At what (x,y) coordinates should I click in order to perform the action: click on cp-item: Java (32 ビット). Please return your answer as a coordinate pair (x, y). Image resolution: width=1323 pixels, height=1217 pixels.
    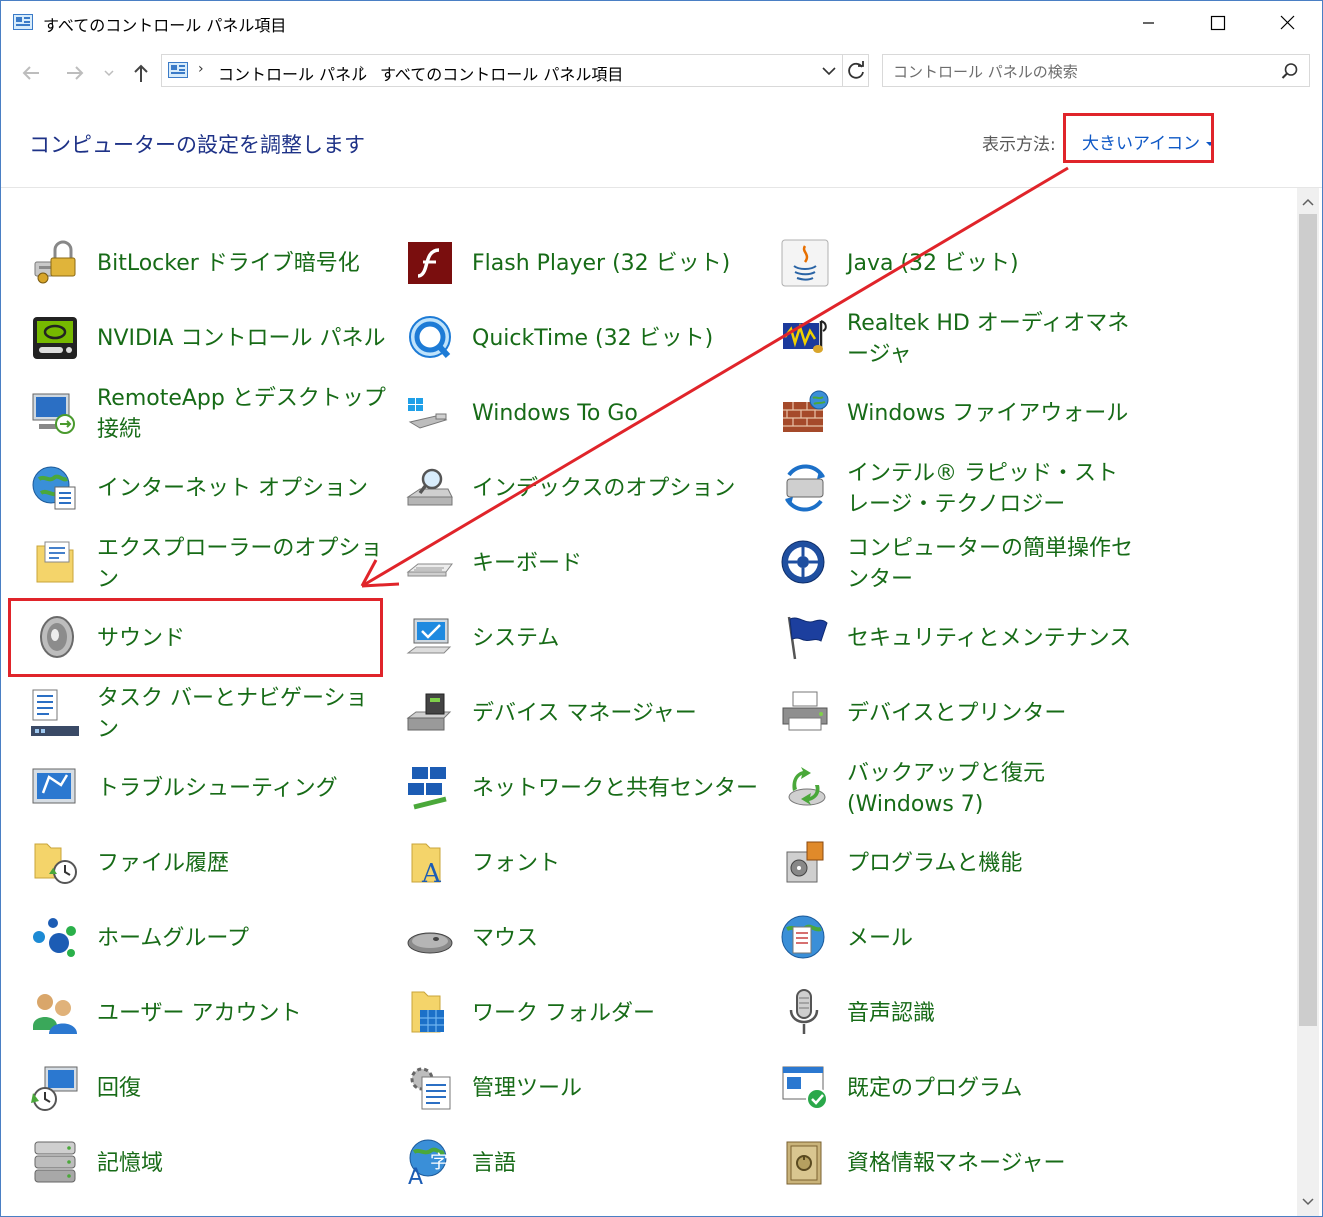
    Looking at the image, I should click on (961, 261).